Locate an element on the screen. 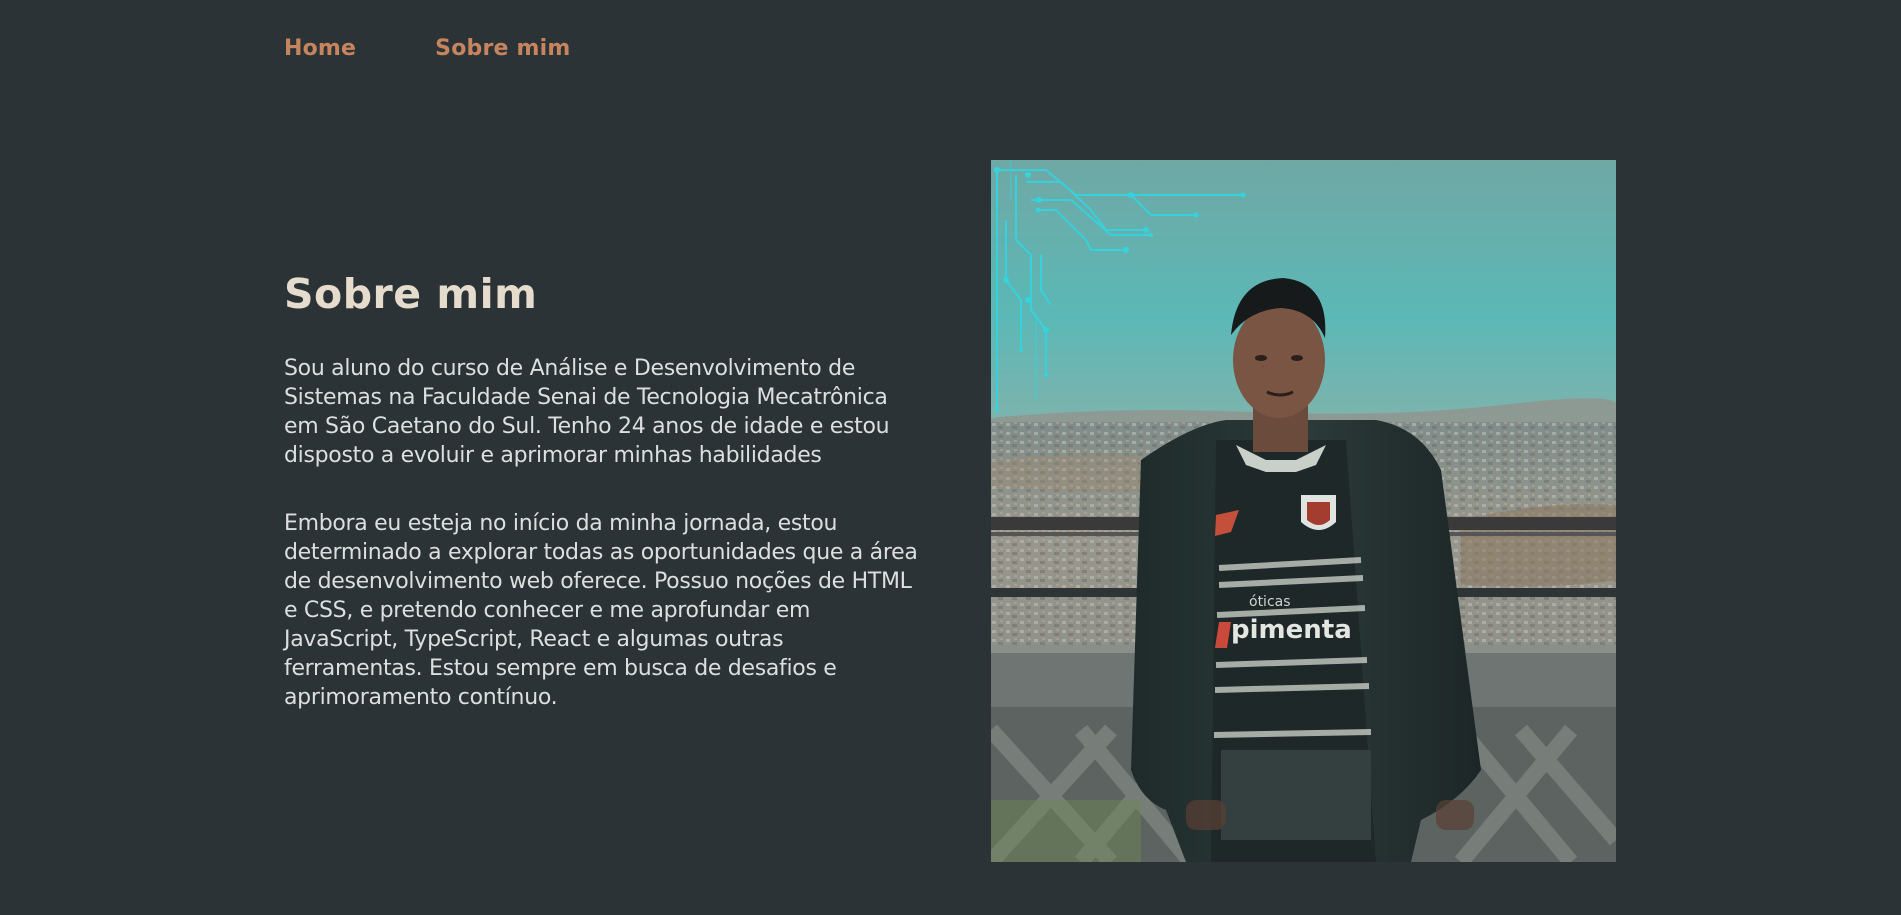  shirt-sponsor-text: pimenta is located at coordinates (1291, 630).